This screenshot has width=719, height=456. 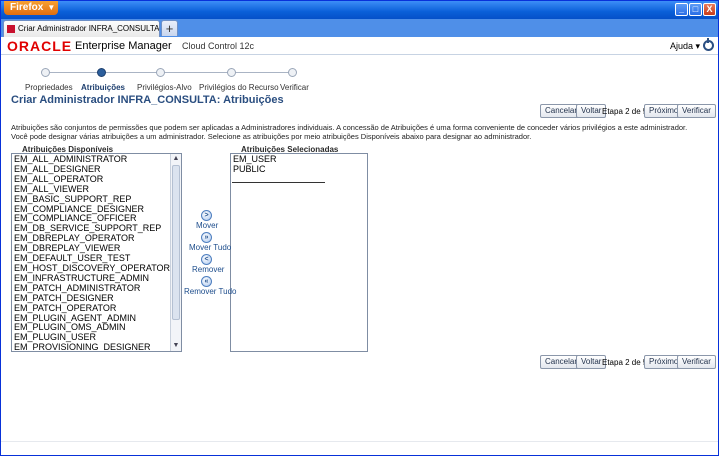 I want to click on train-stop-privilegios-alvo, so click(x=160, y=72).